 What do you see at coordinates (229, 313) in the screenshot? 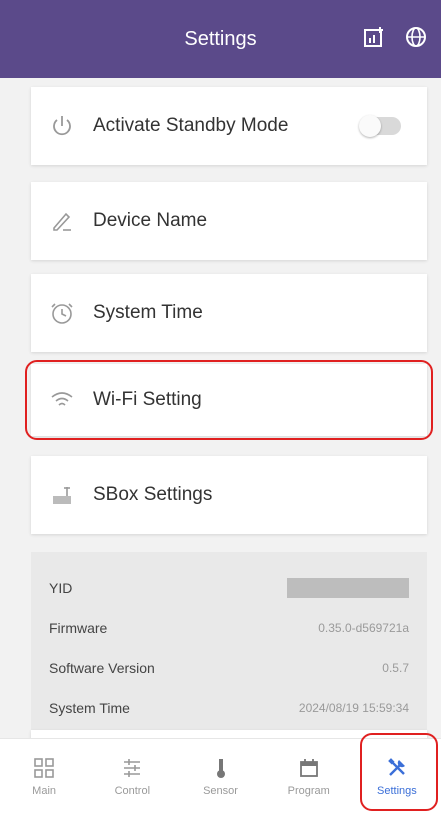
I see `system-time-card: System Time` at bounding box center [229, 313].